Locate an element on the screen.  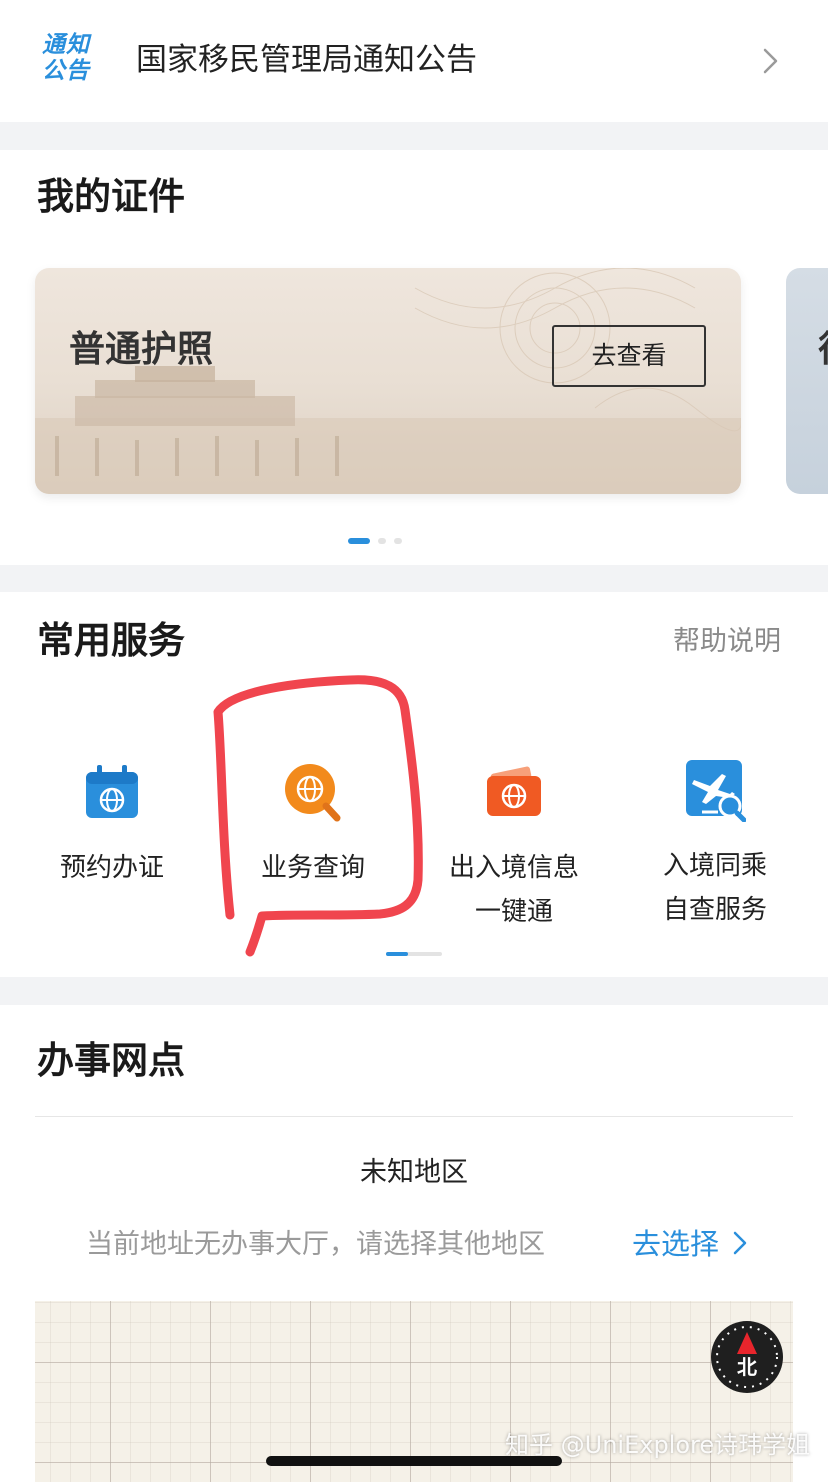
next-document-card: 往 is located at coordinates (807, 381).